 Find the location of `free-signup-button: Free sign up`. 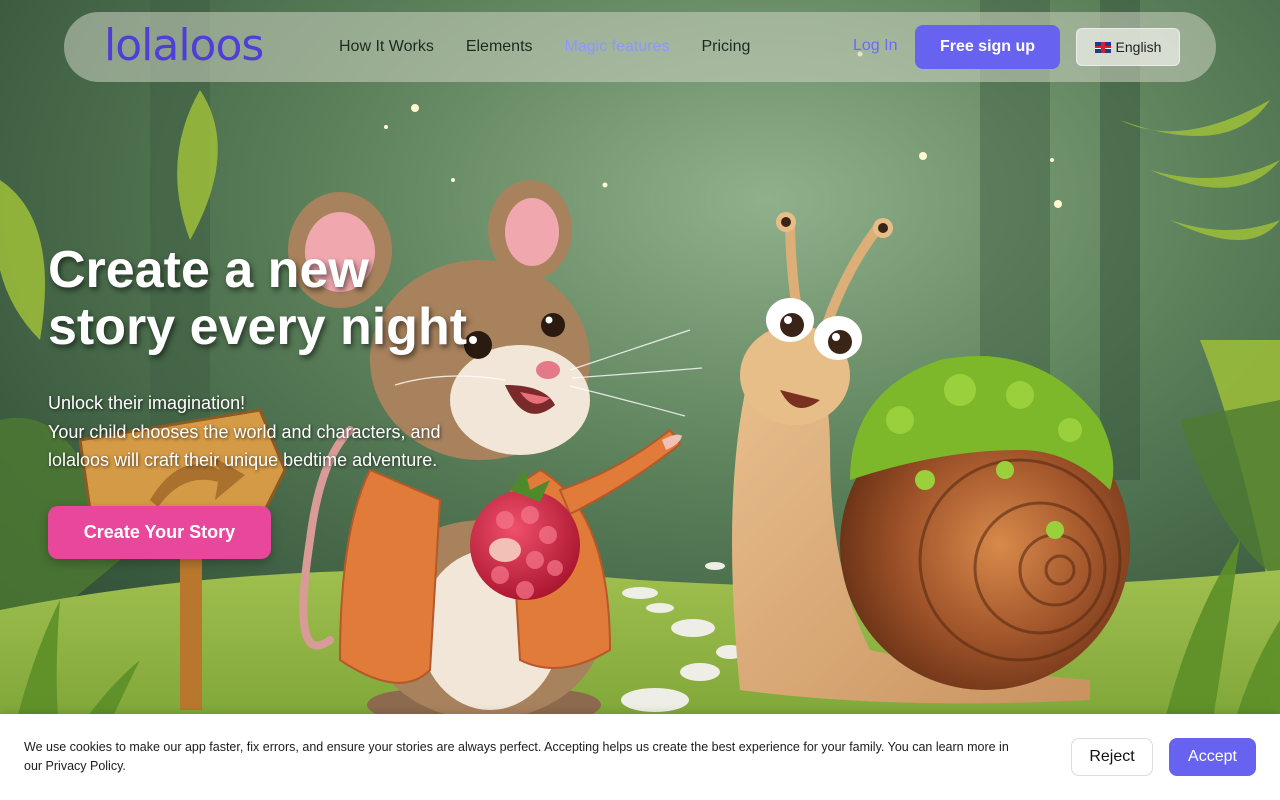

free-signup-button: Free sign up is located at coordinates (987, 47).